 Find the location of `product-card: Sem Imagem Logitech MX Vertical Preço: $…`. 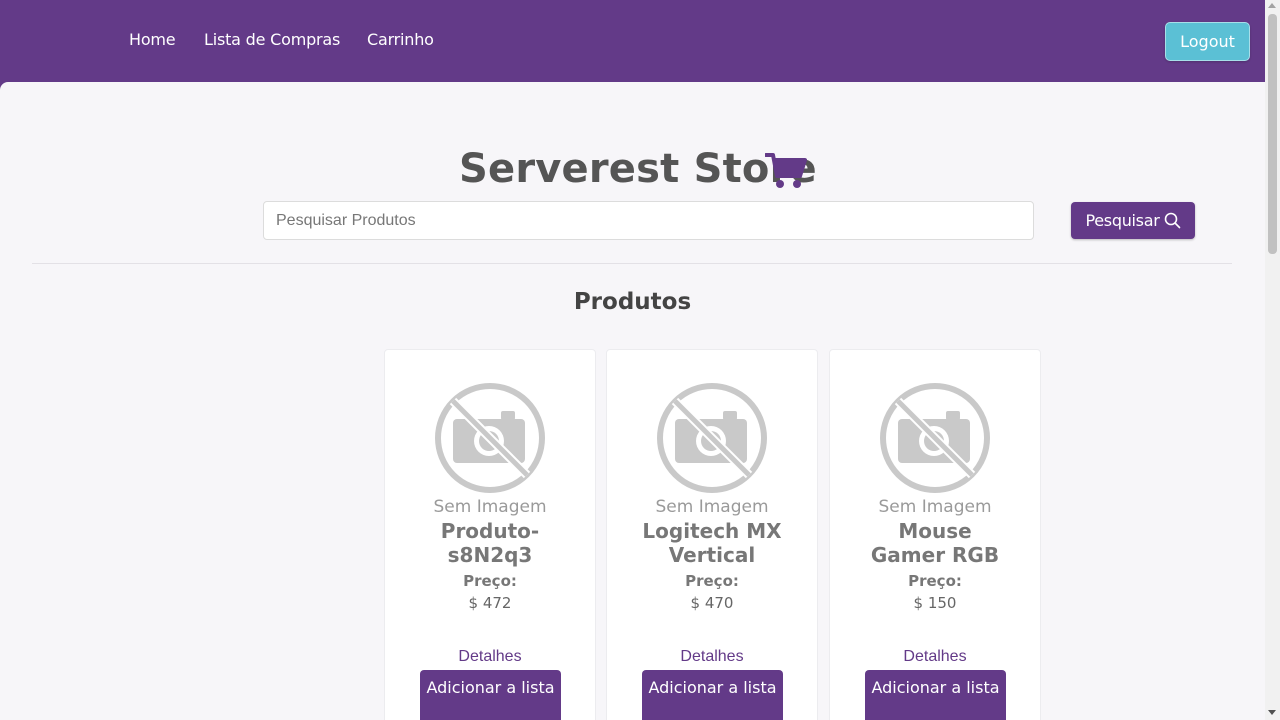

product-card: Sem Imagem Logitech MX Vertical Preço: $… is located at coordinates (712, 534).